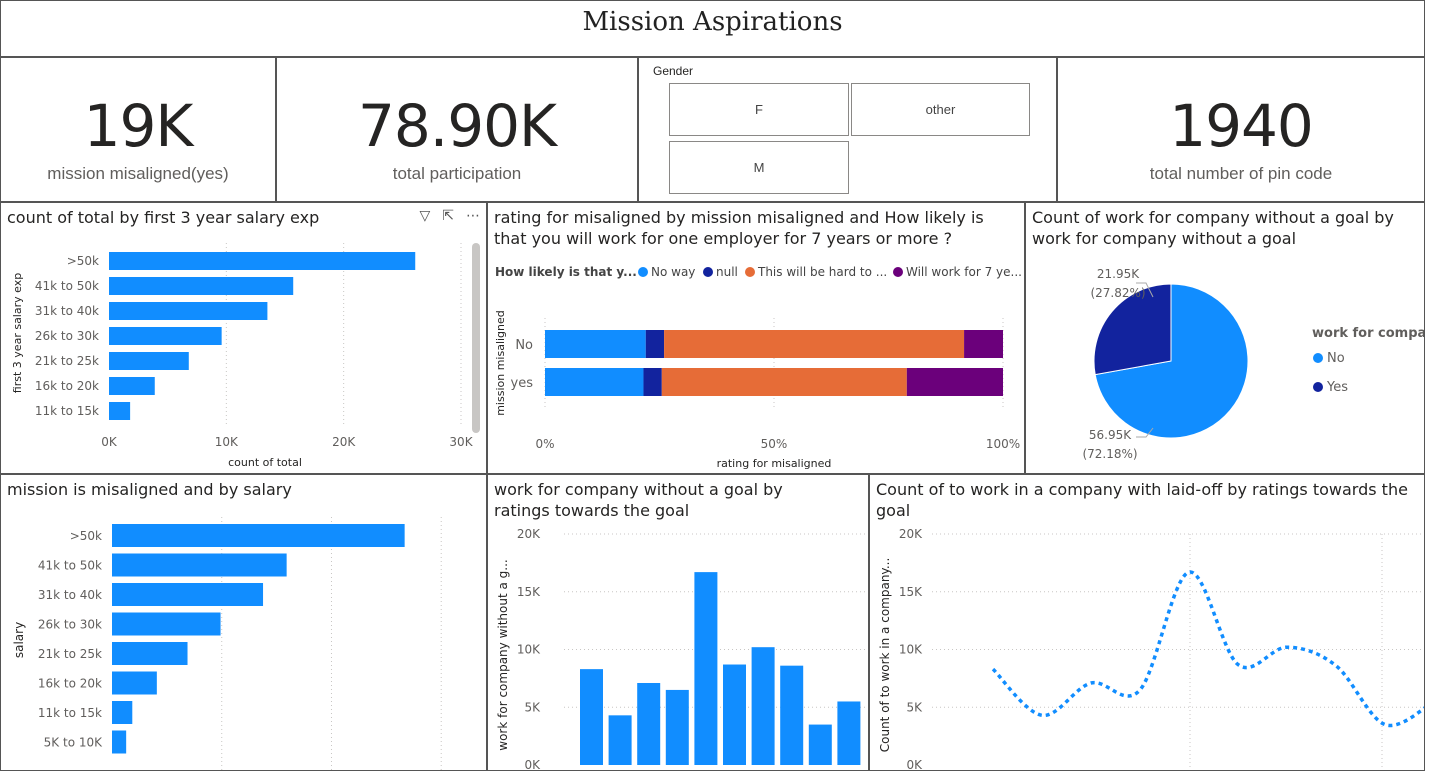 This screenshot has width=1429, height=771. Describe the element at coordinates (461, 442) in the screenshot. I see `x-tick-label: 30K` at that location.